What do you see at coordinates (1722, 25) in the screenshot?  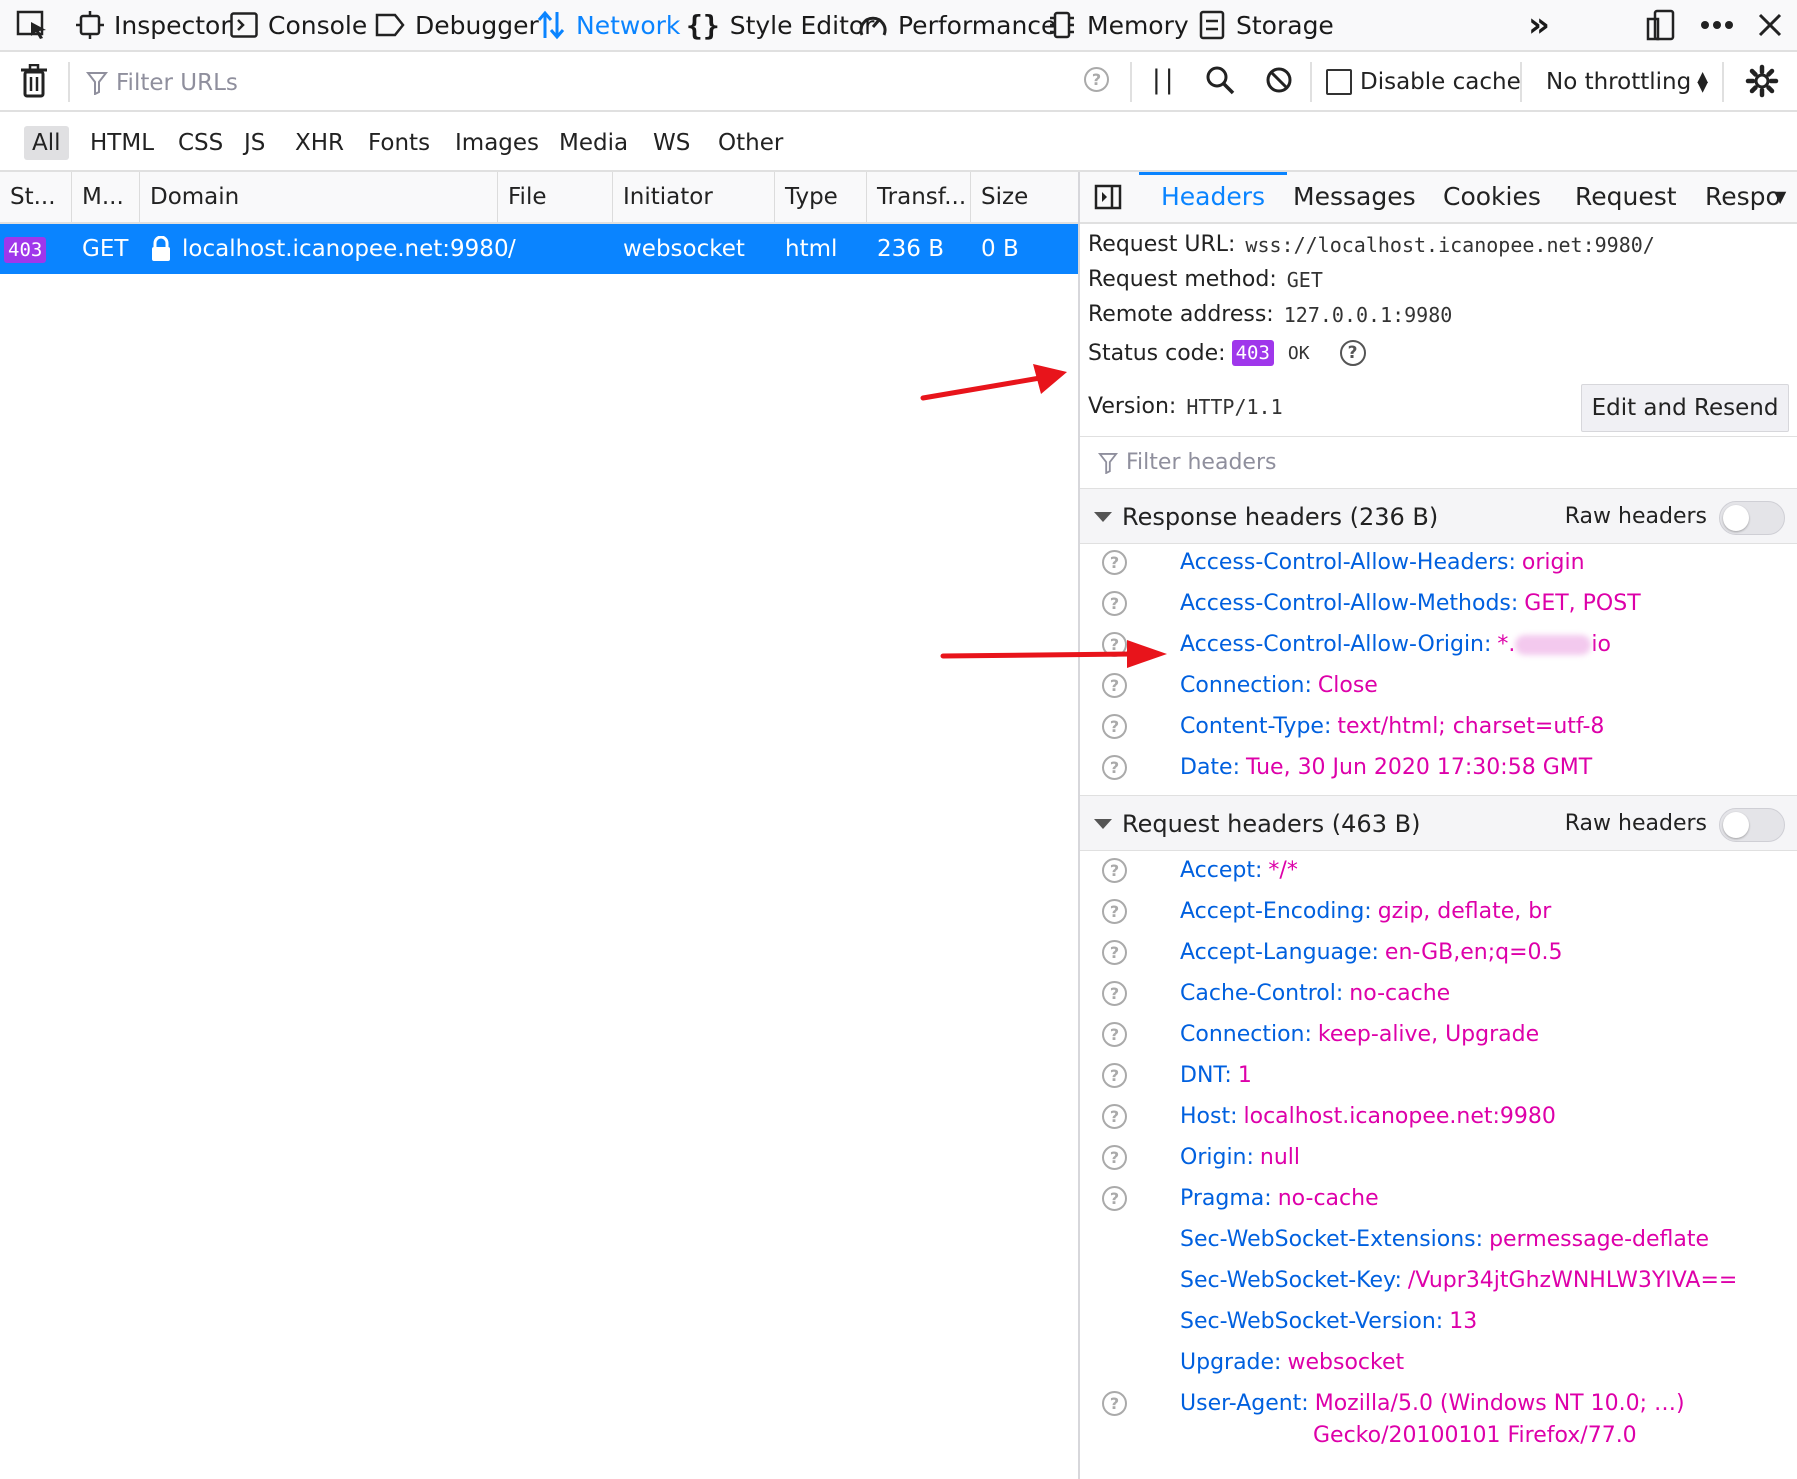 I see `more-options-button` at bounding box center [1722, 25].